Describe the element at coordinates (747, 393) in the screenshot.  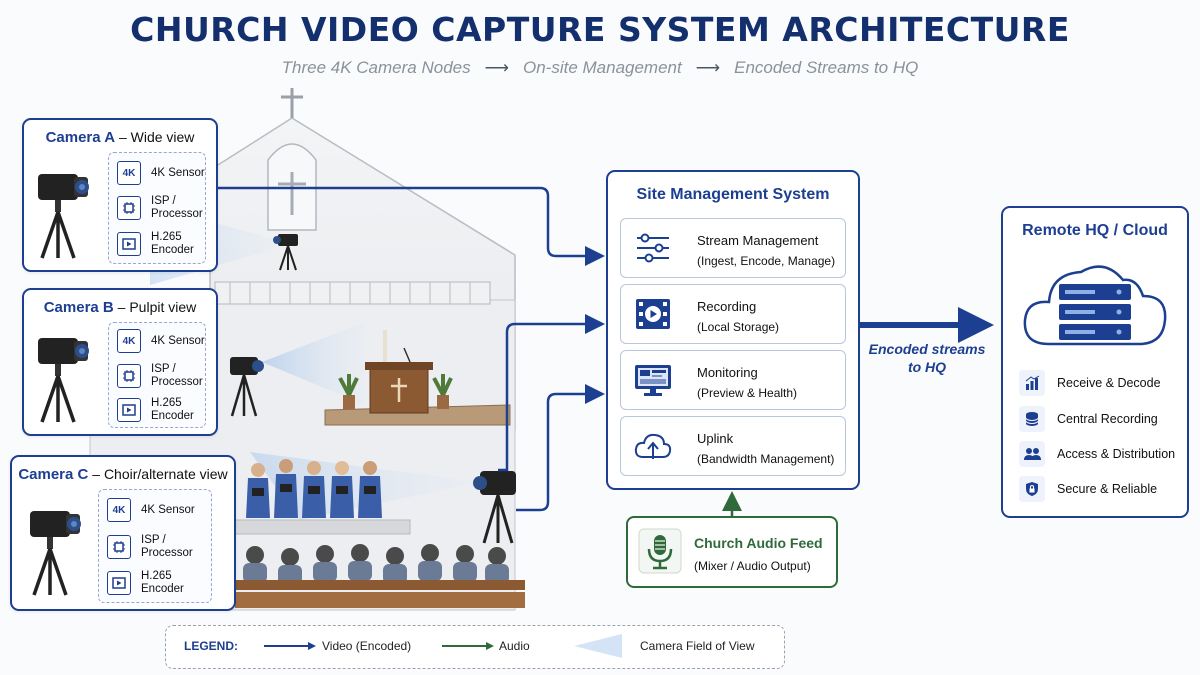
I see `module-subtitle: (Preview & Health)` at that location.